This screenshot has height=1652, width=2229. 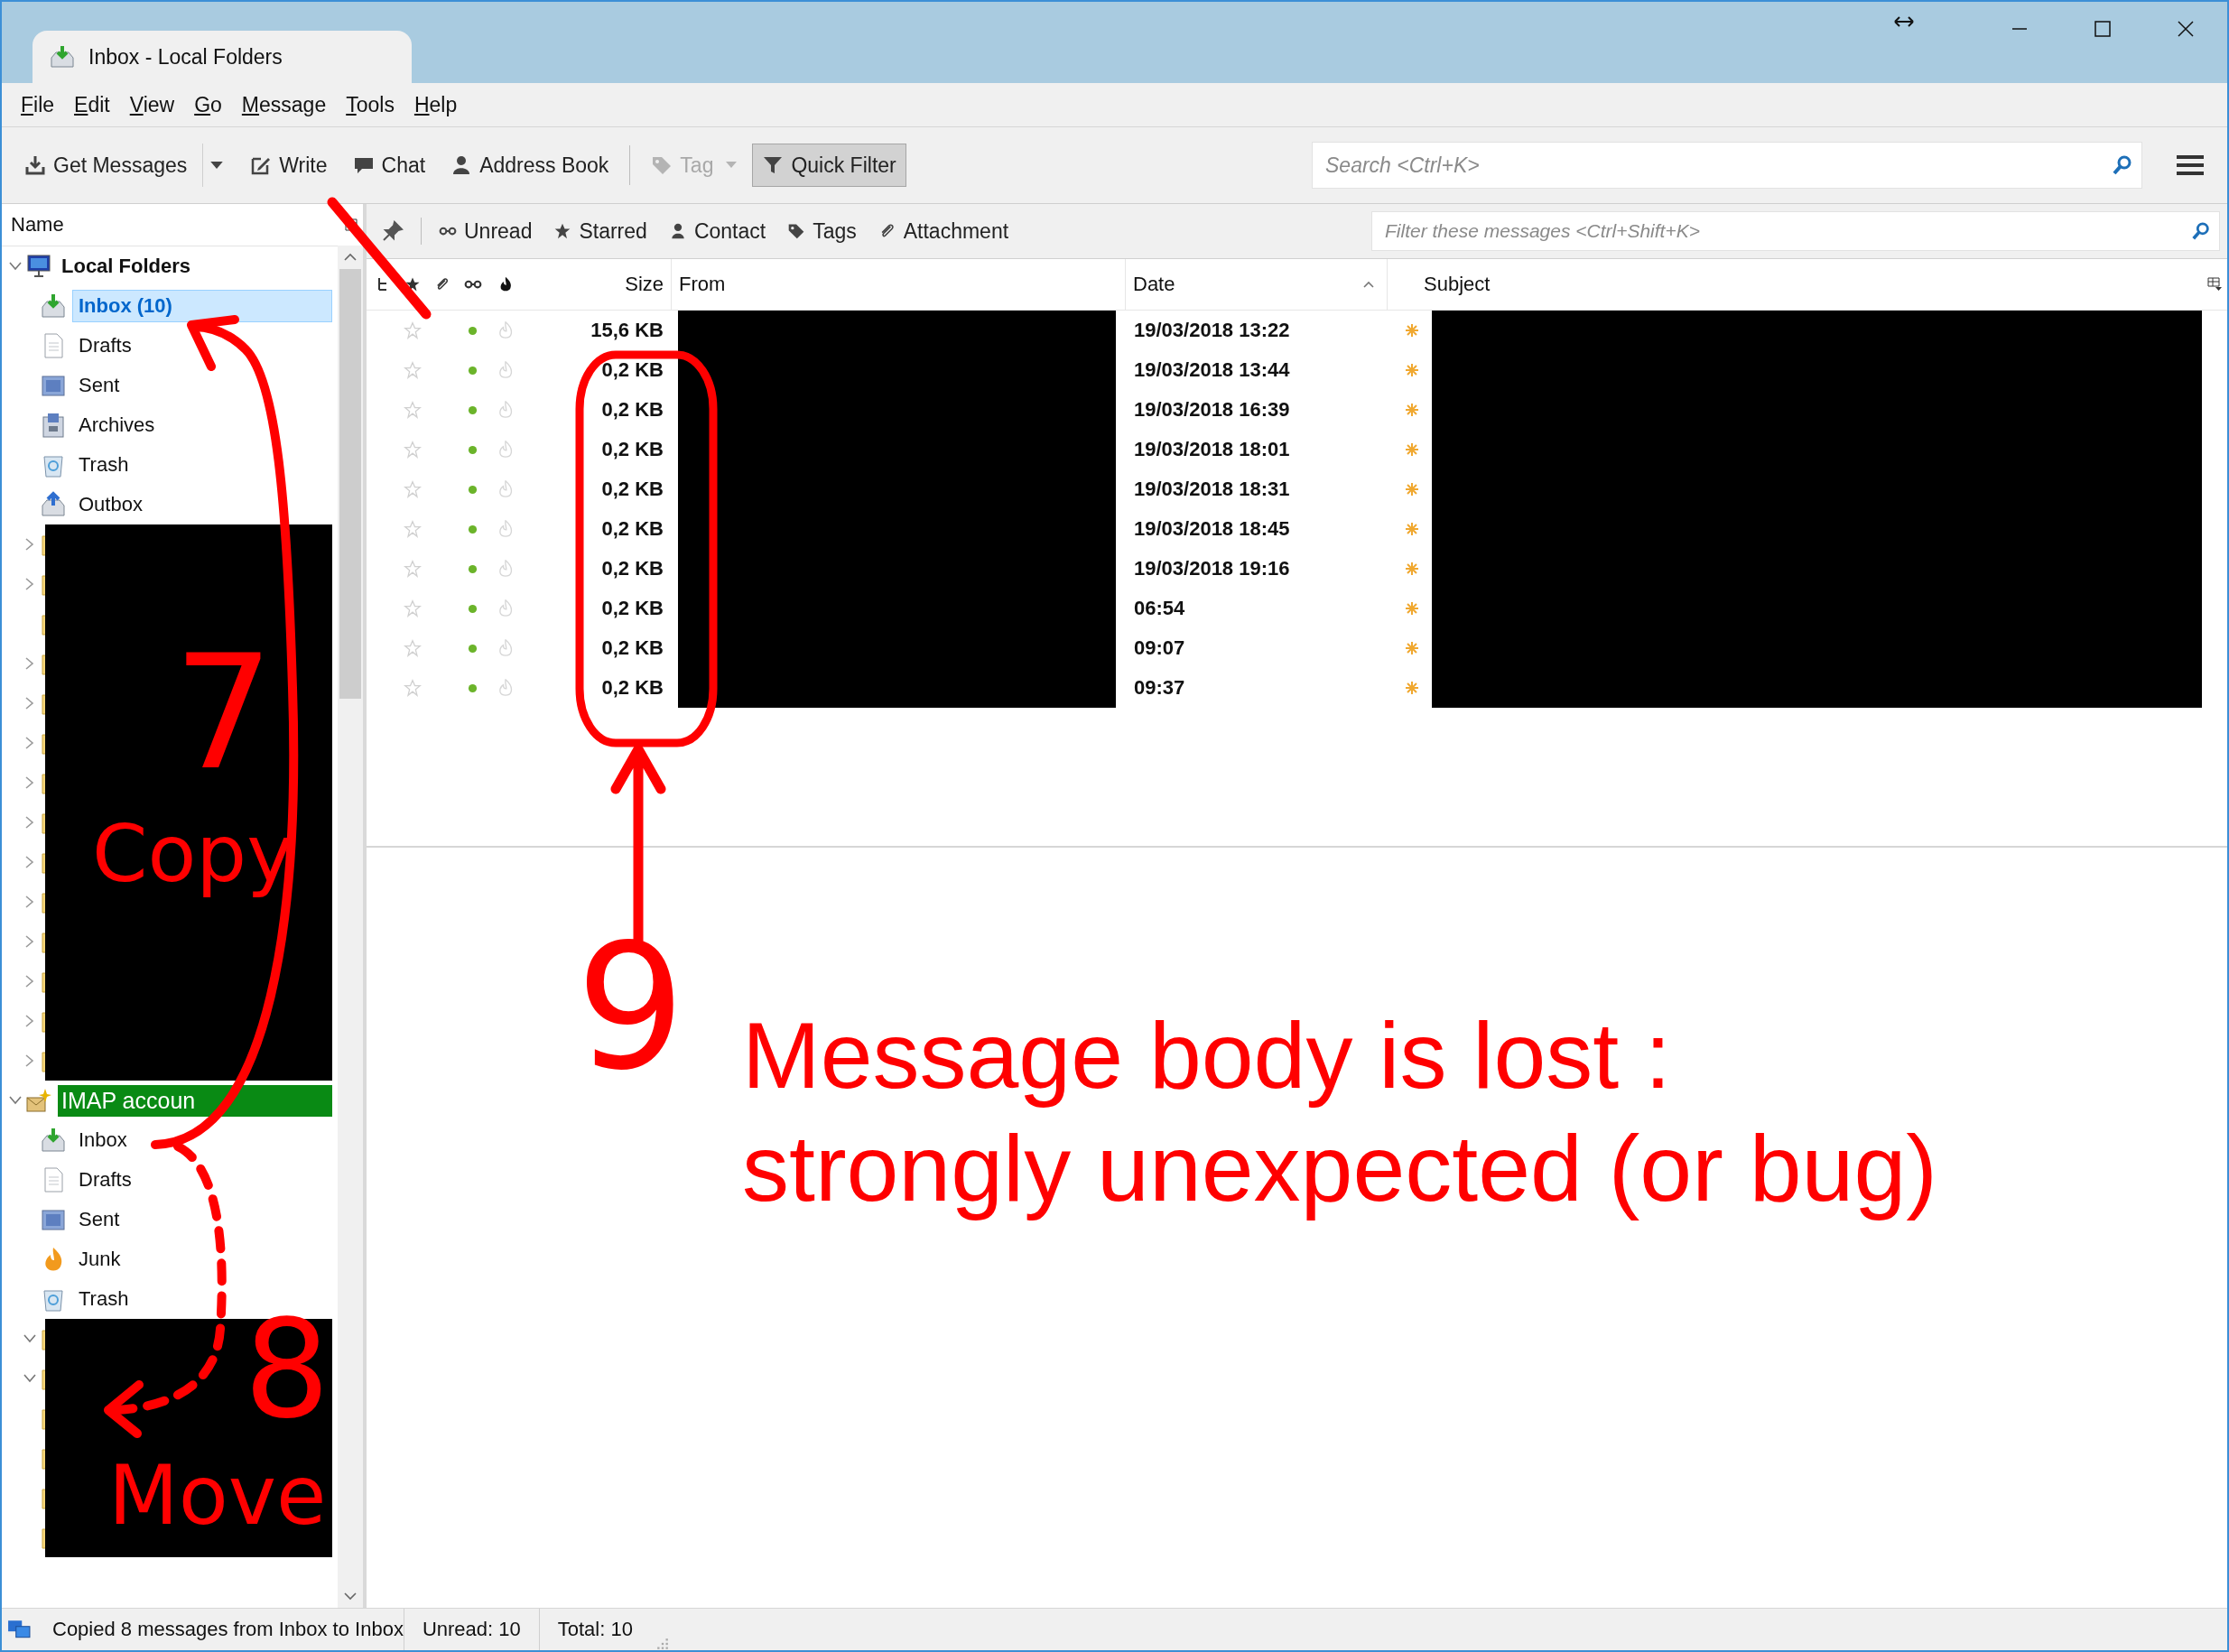 What do you see at coordinates (92, 104) in the screenshot?
I see `menu-item: Edit` at bounding box center [92, 104].